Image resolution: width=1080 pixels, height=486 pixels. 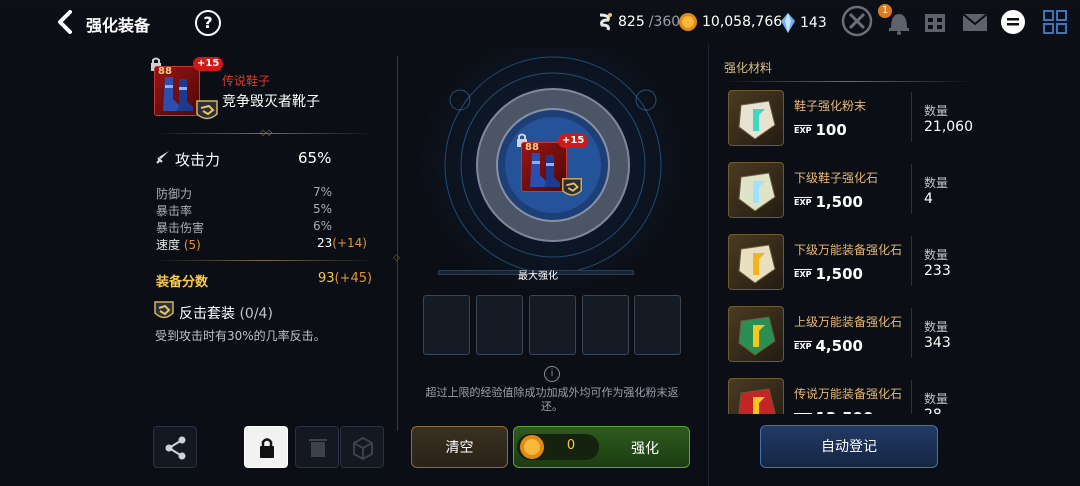 I want to click on box-icon, so click(x=363, y=448).